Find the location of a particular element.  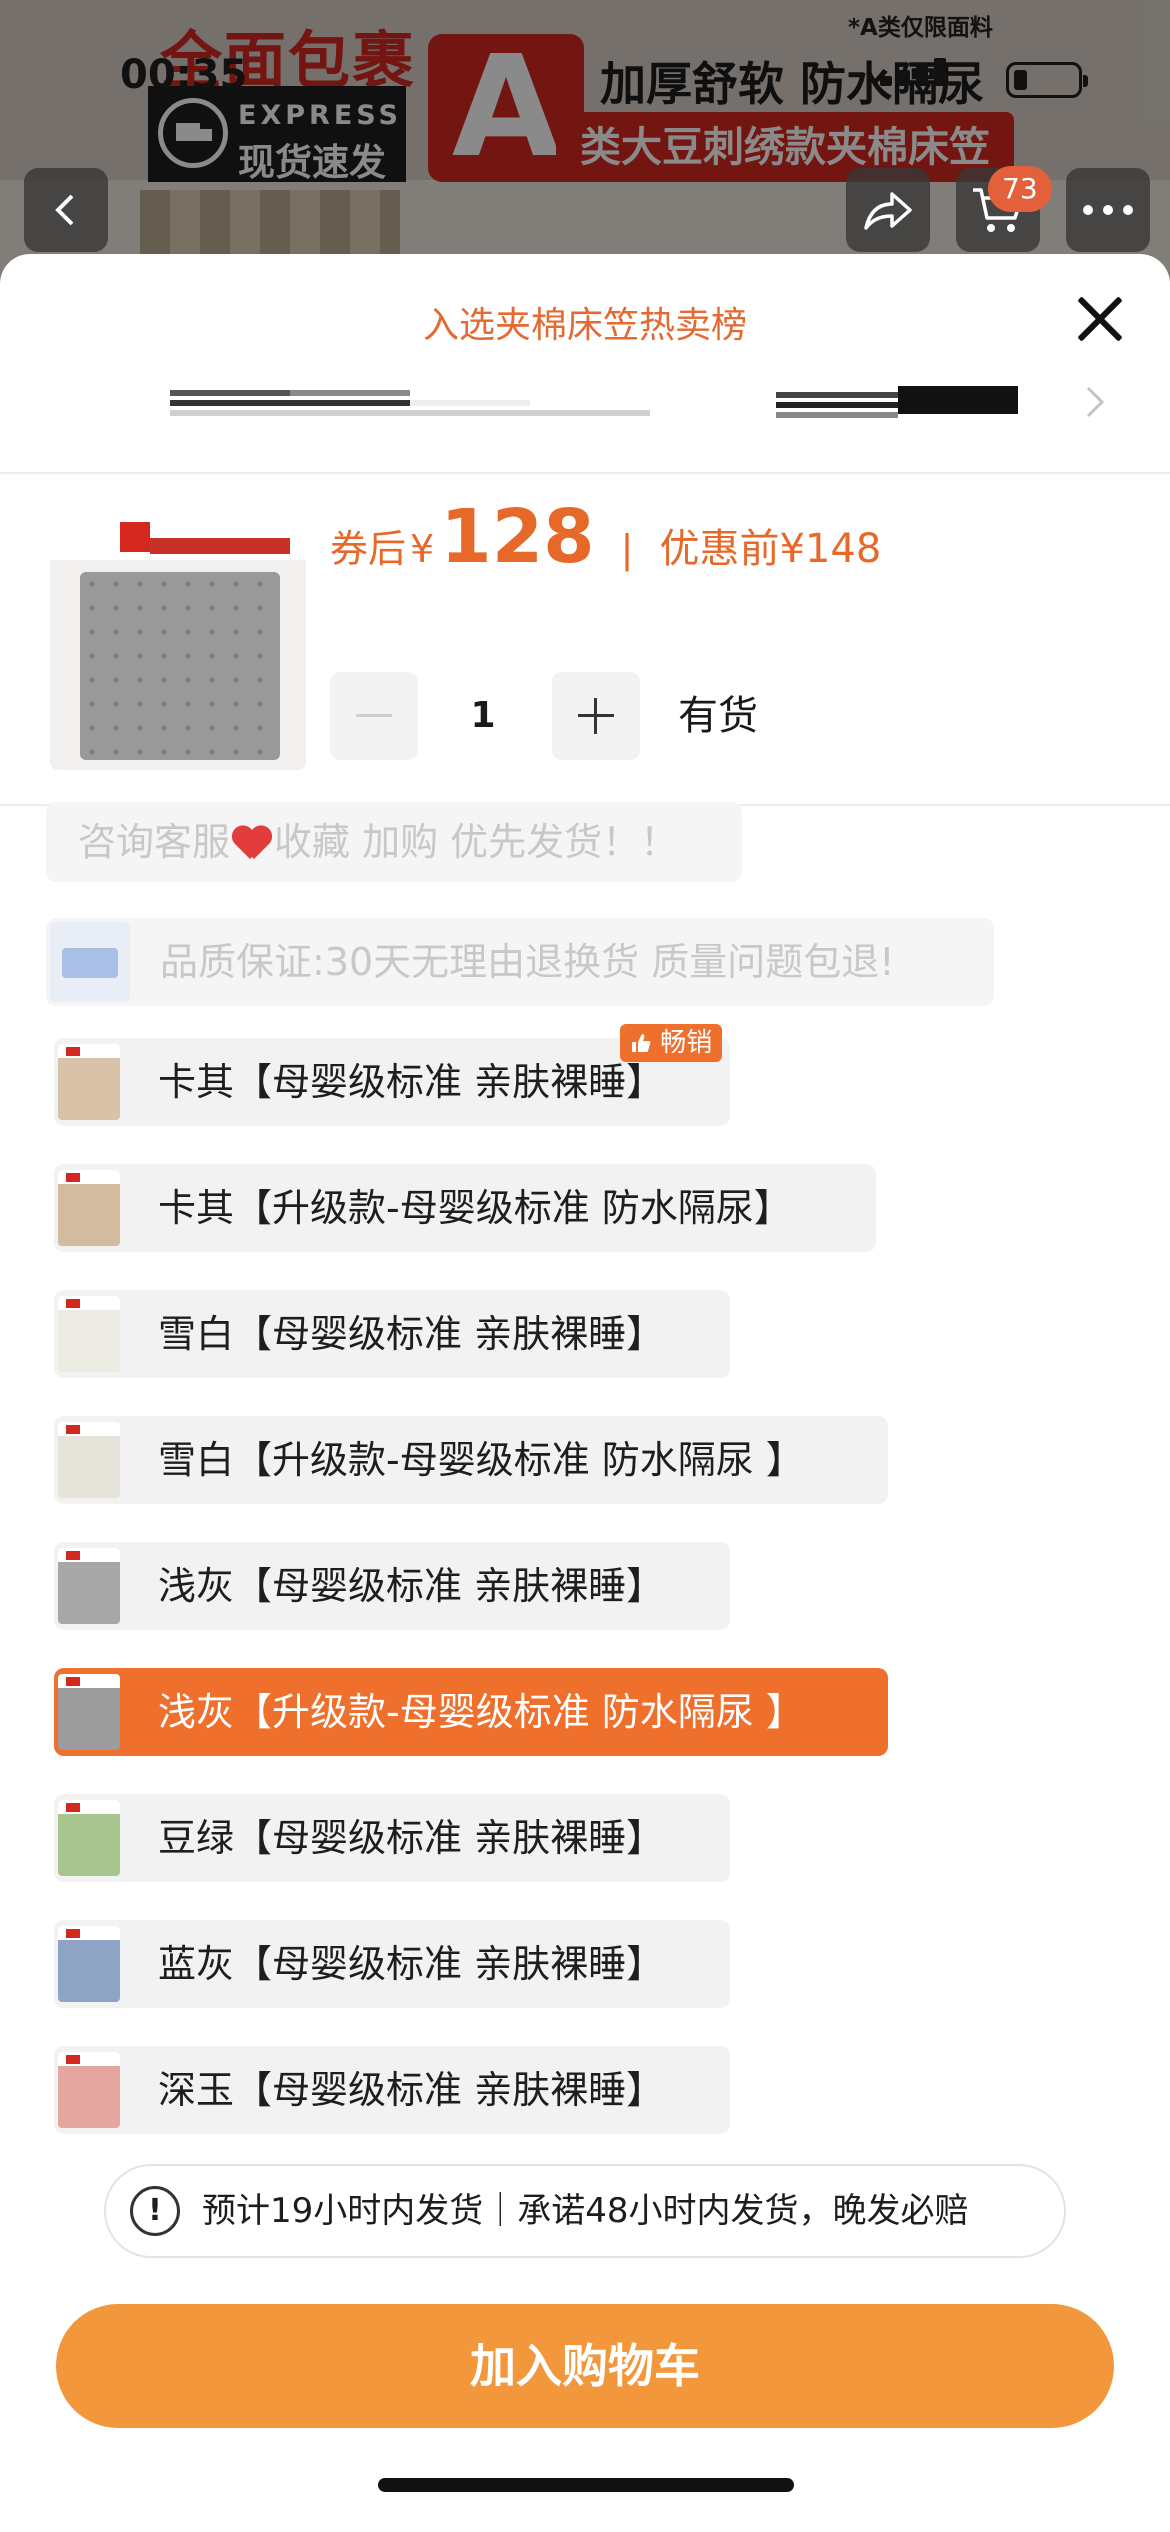

divider is located at coordinates (585, 473).